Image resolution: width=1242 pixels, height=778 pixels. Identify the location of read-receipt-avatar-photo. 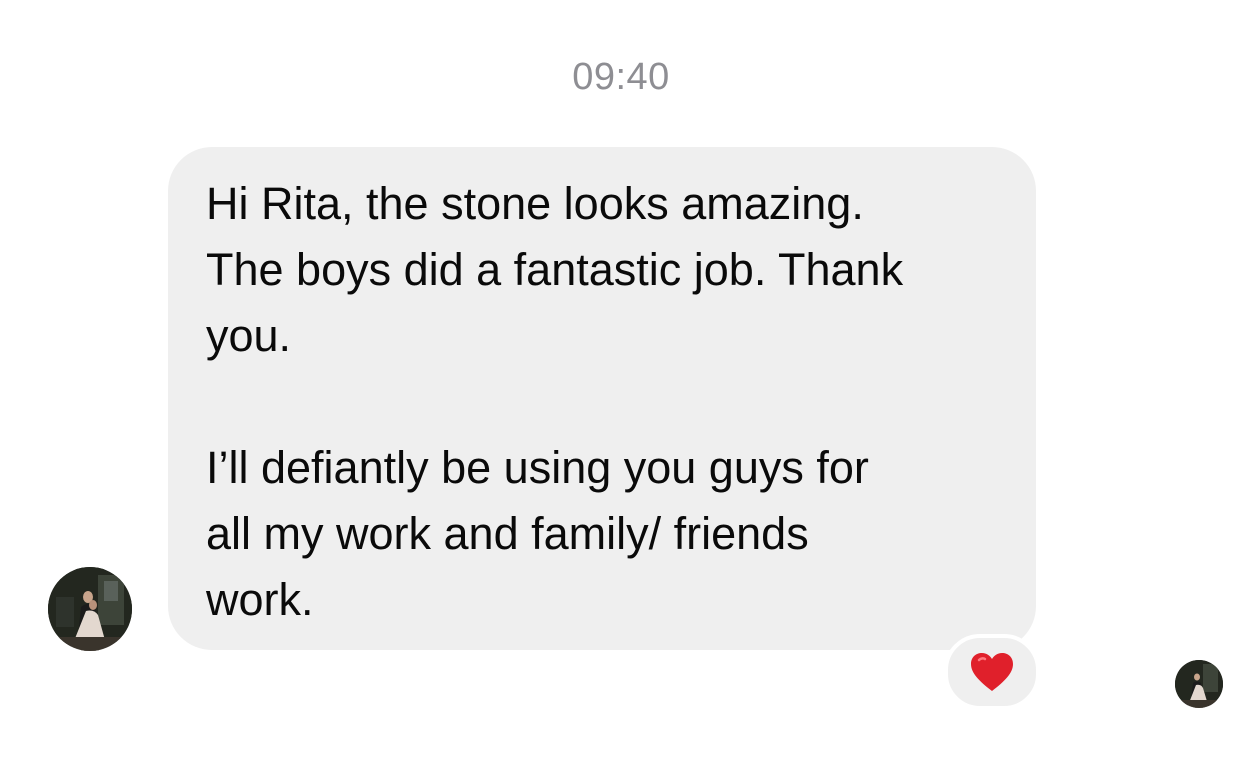
(1199, 684).